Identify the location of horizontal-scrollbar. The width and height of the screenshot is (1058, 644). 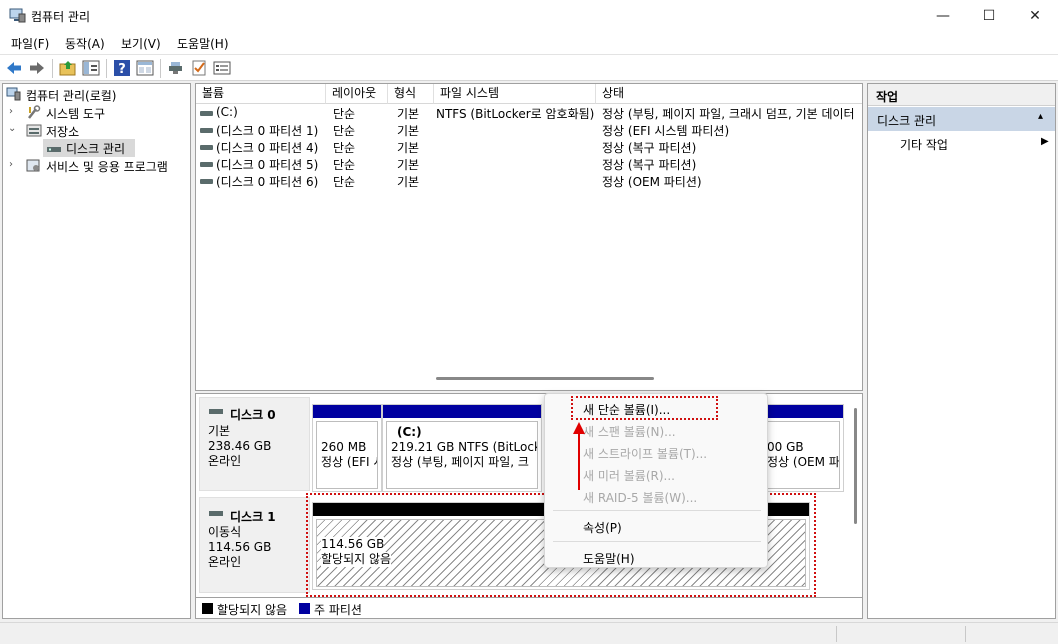
(545, 378).